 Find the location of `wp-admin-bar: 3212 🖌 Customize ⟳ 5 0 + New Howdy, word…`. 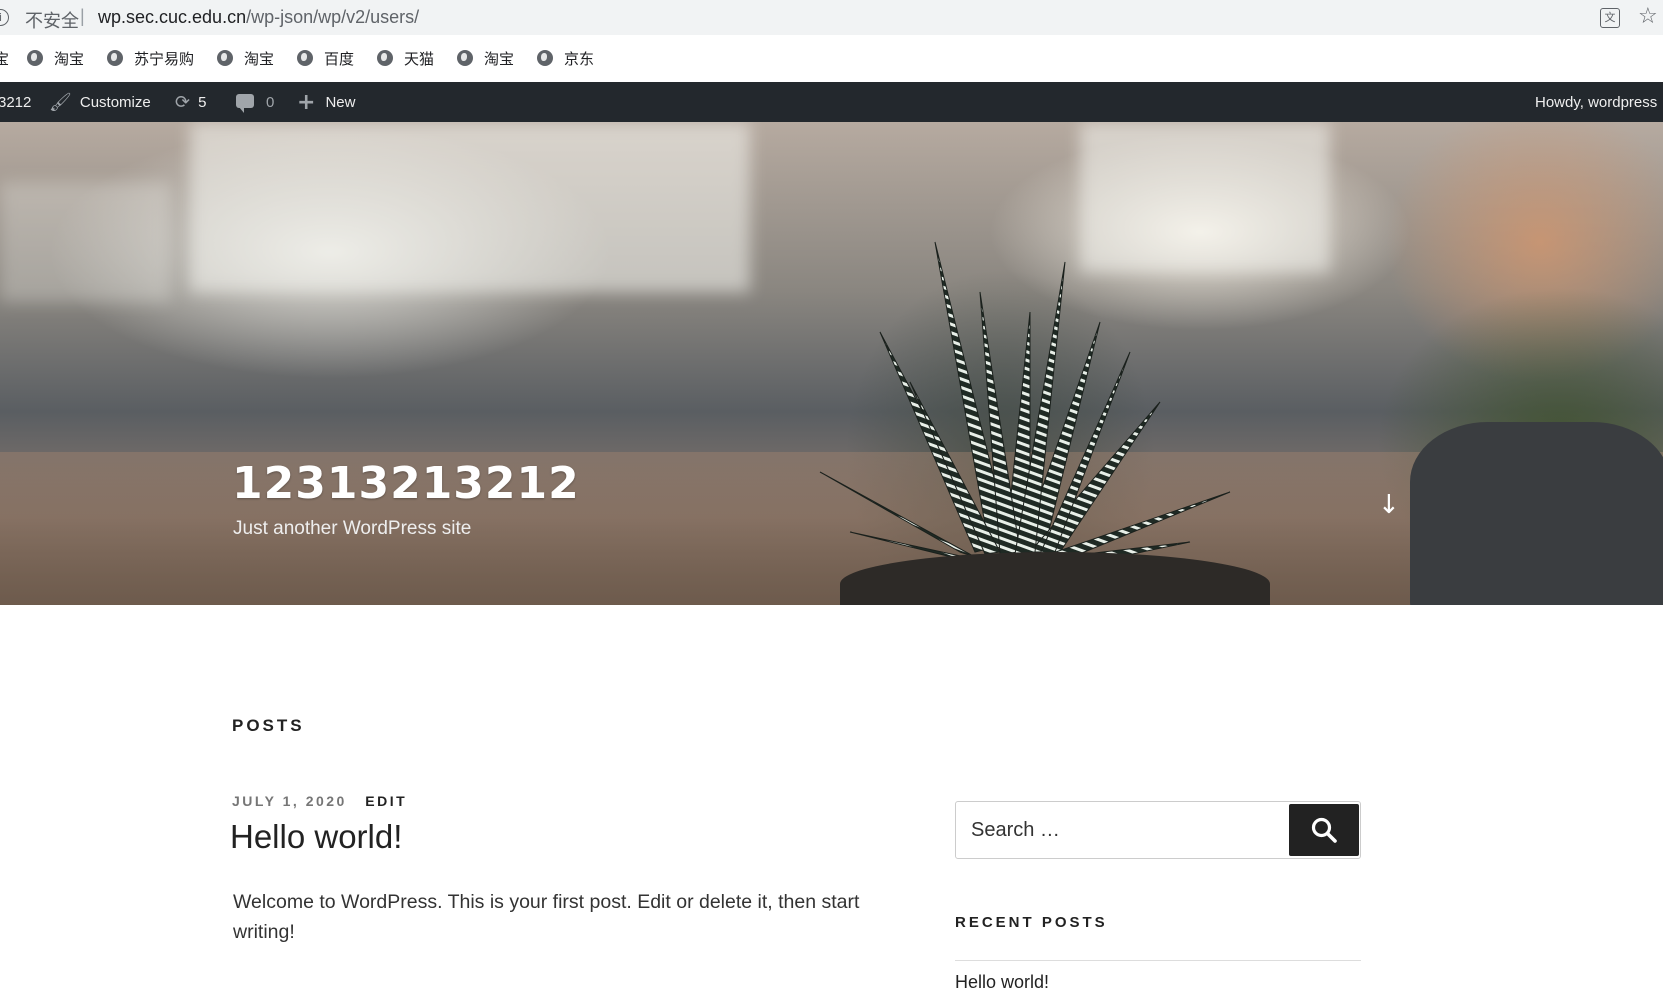

wp-admin-bar: 3212 🖌 Customize ⟳ 5 0 + New Howdy, word… is located at coordinates (831, 102).